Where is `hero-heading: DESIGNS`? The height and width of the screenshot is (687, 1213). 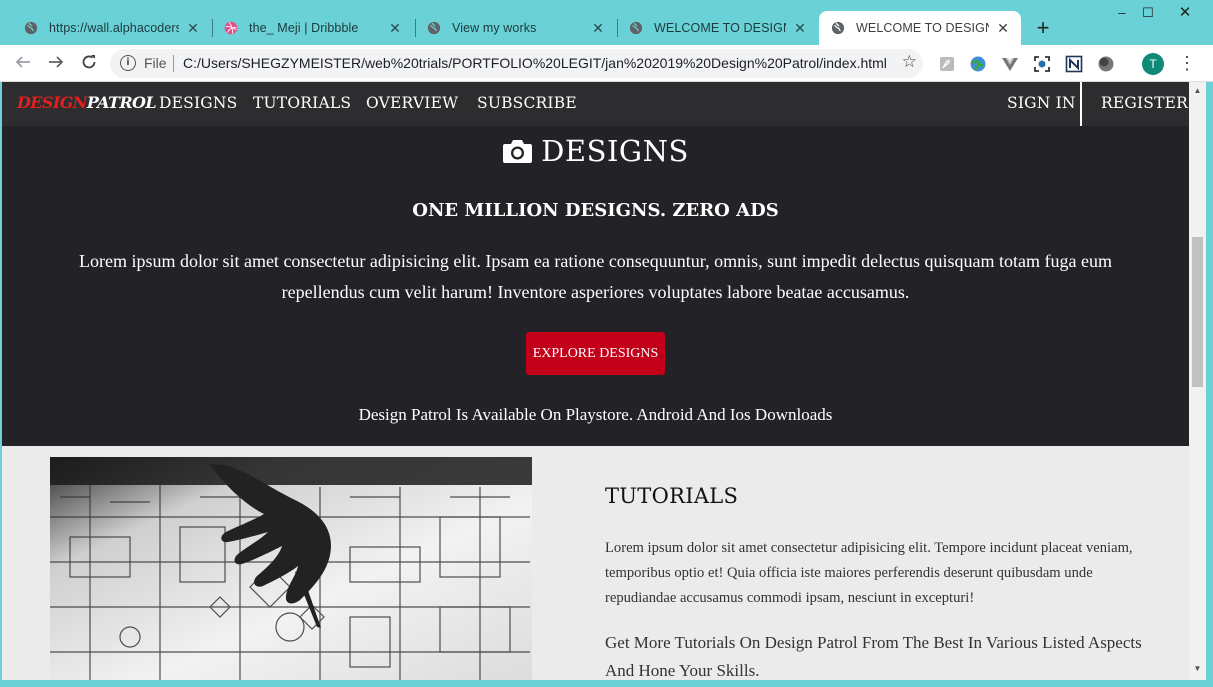
hero-heading: DESIGNS is located at coordinates (595, 151).